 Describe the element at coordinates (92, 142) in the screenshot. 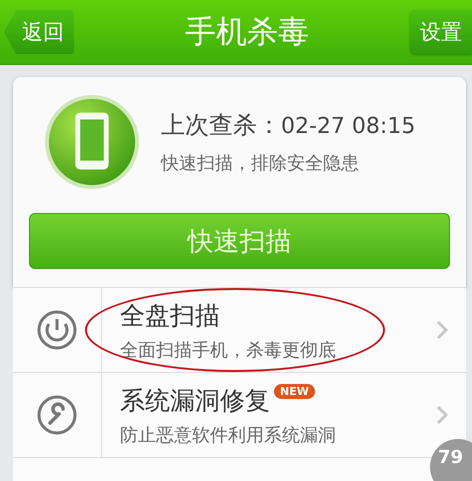

I see `phone-shield-icon` at that location.